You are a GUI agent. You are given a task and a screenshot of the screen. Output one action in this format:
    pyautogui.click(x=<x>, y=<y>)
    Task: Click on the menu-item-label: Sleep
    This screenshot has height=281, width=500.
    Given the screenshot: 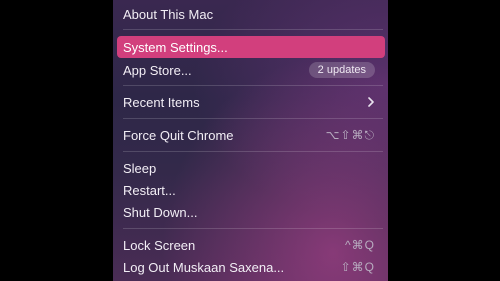 What is the action you would take?
    pyautogui.click(x=140, y=168)
    